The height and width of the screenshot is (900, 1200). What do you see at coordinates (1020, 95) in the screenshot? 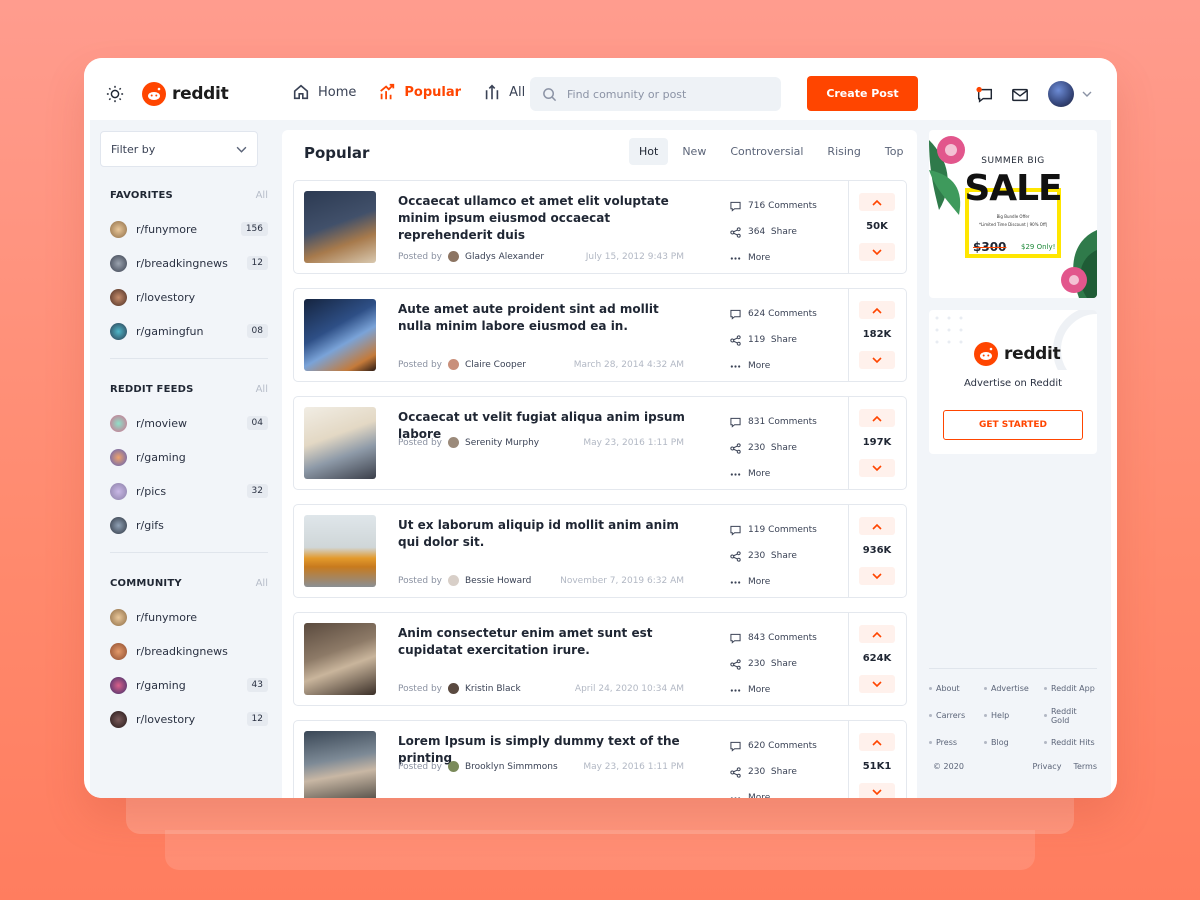
I see `mail-icon` at bounding box center [1020, 95].